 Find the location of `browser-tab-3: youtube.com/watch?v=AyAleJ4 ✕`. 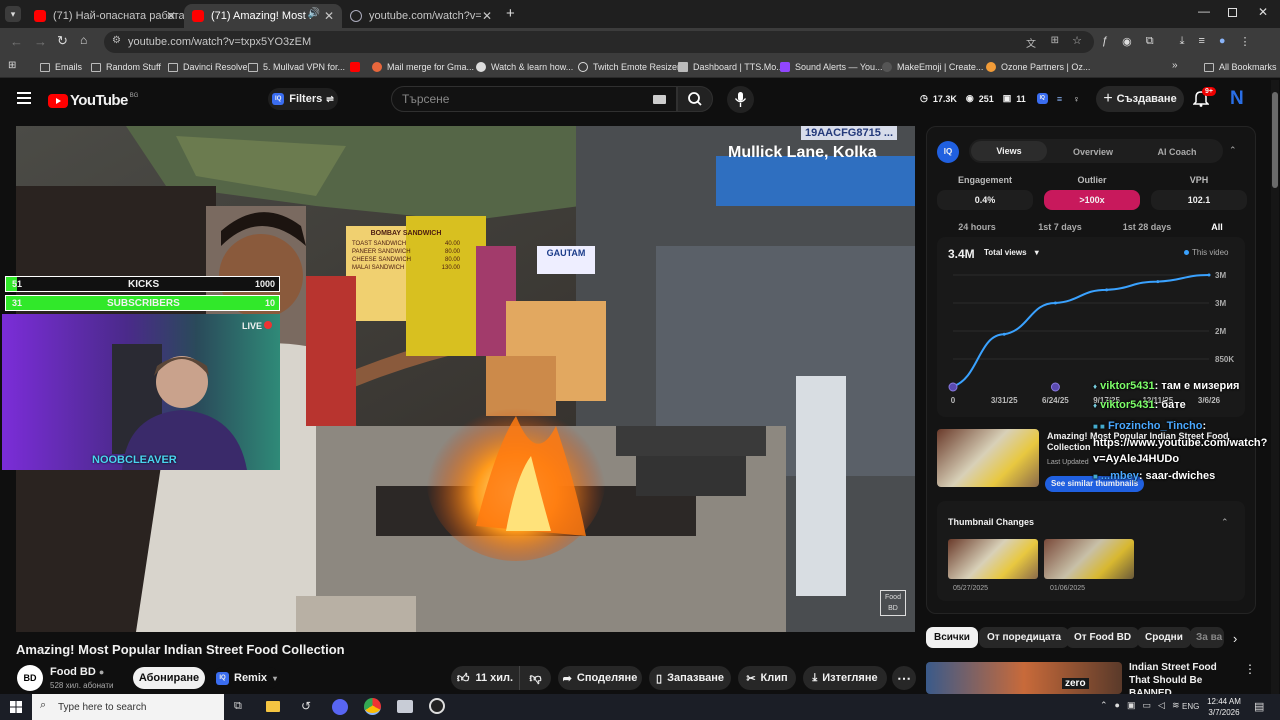

browser-tab-3: youtube.com/watch?v=AyAleJ4 ✕ is located at coordinates (421, 16).